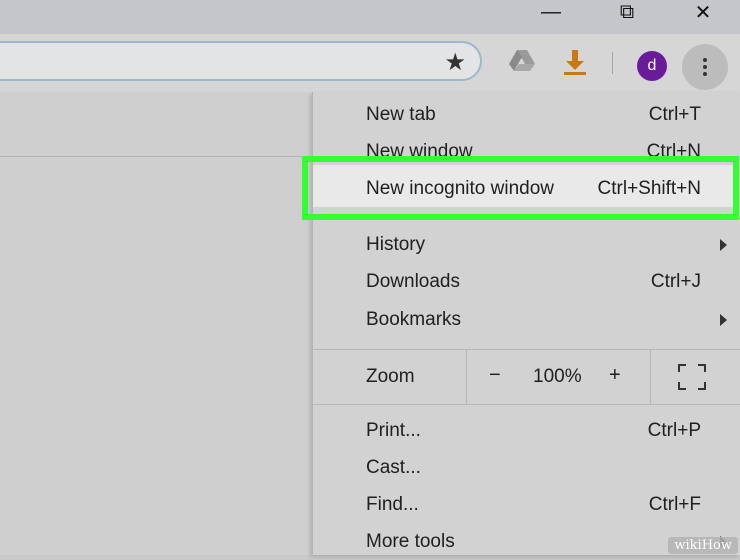 The image size is (740, 560). I want to click on watermark-logo: wikiHow, so click(703, 545).